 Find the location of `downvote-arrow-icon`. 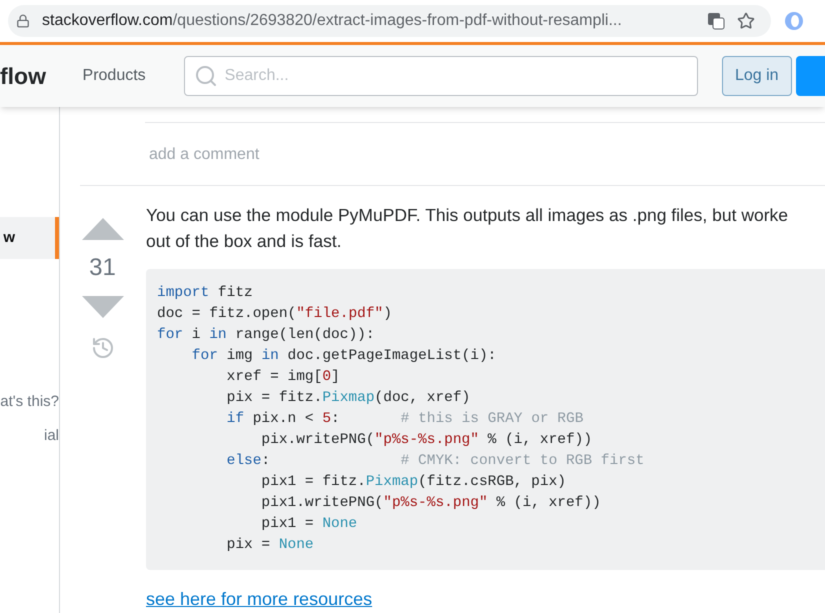

downvote-arrow-icon is located at coordinates (103, 307).